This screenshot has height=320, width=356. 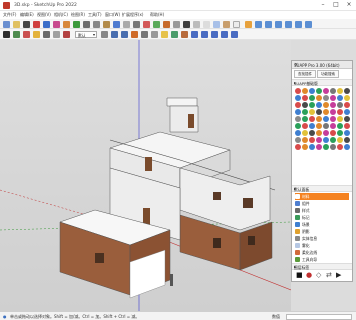 What do you see at coordinates (174, 34) in the screenshot?
I see `solid-tools-icon` at bounding box center [174, 34].